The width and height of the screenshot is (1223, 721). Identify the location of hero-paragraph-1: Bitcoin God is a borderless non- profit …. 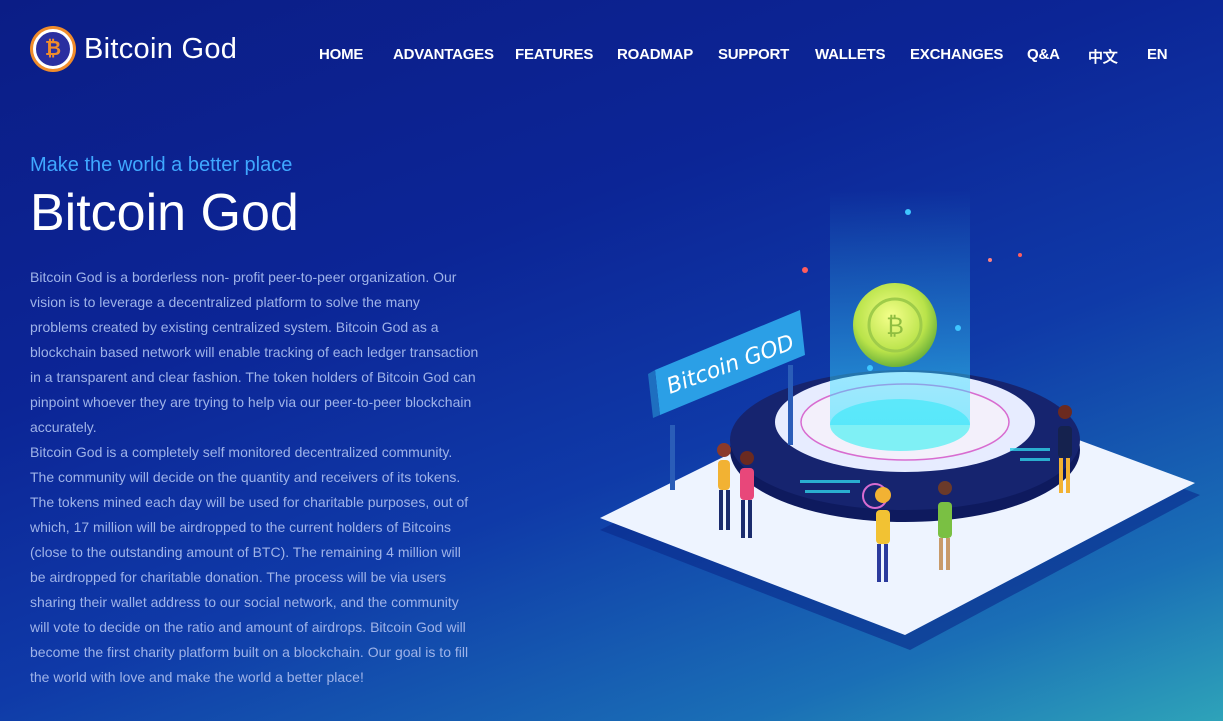
(254, 352).